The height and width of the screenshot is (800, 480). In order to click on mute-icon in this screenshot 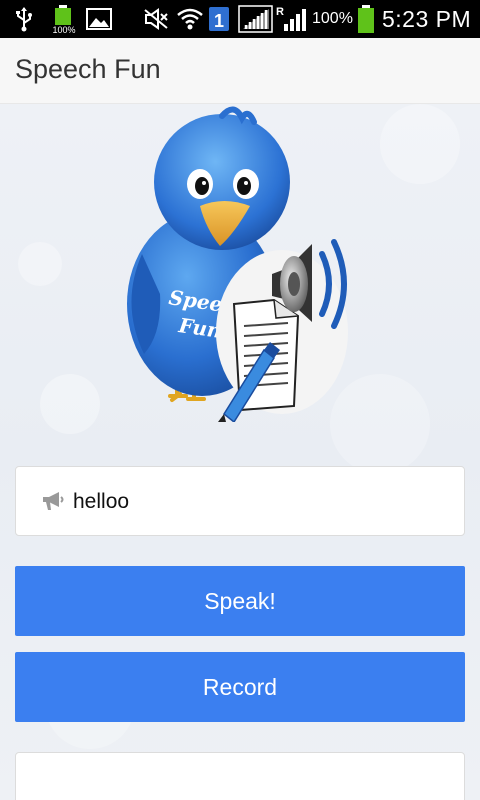, I will do `click(156, 19)`.